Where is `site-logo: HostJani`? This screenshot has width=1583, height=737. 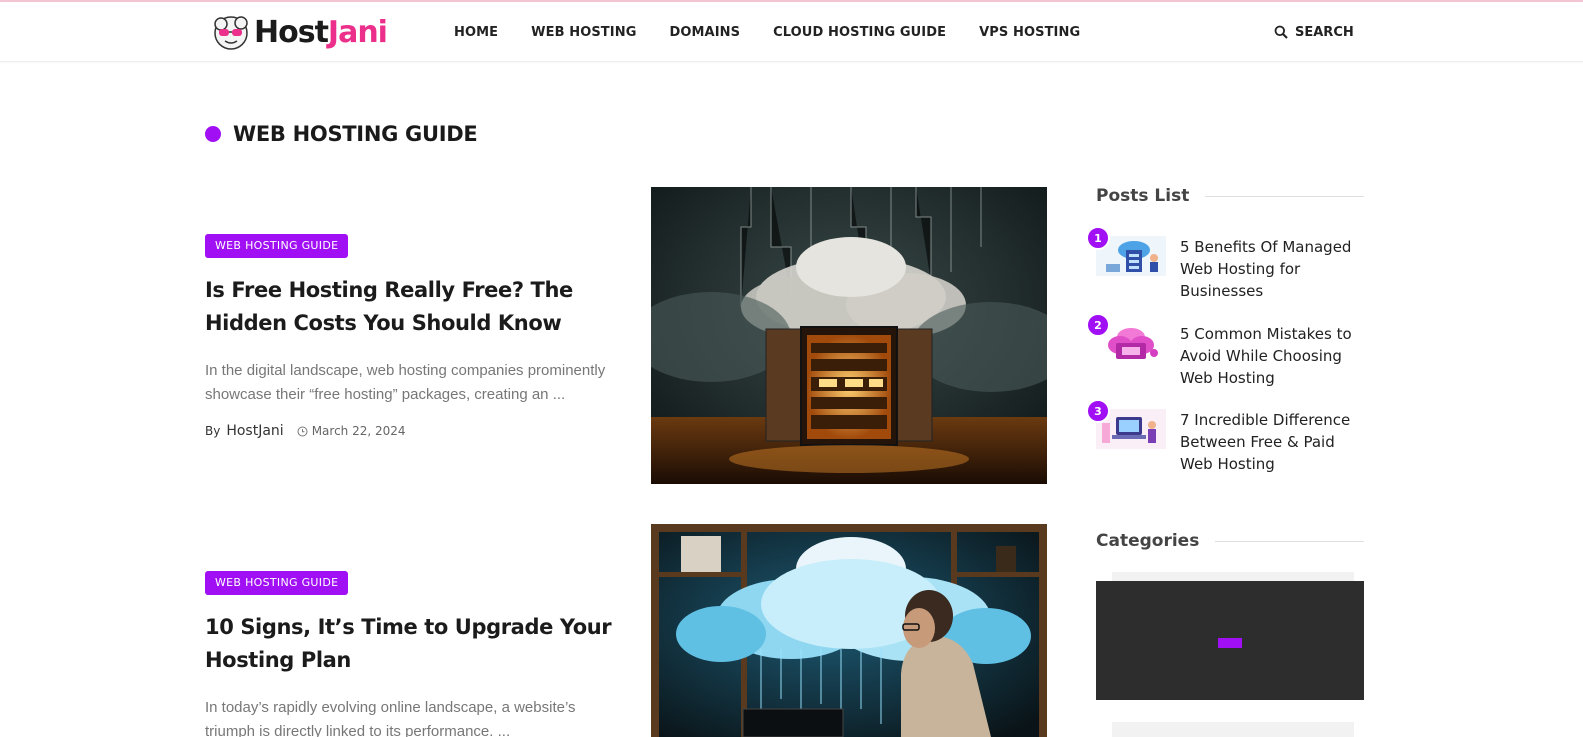
site-logo: HostJani is located at coordinates (299, 32).